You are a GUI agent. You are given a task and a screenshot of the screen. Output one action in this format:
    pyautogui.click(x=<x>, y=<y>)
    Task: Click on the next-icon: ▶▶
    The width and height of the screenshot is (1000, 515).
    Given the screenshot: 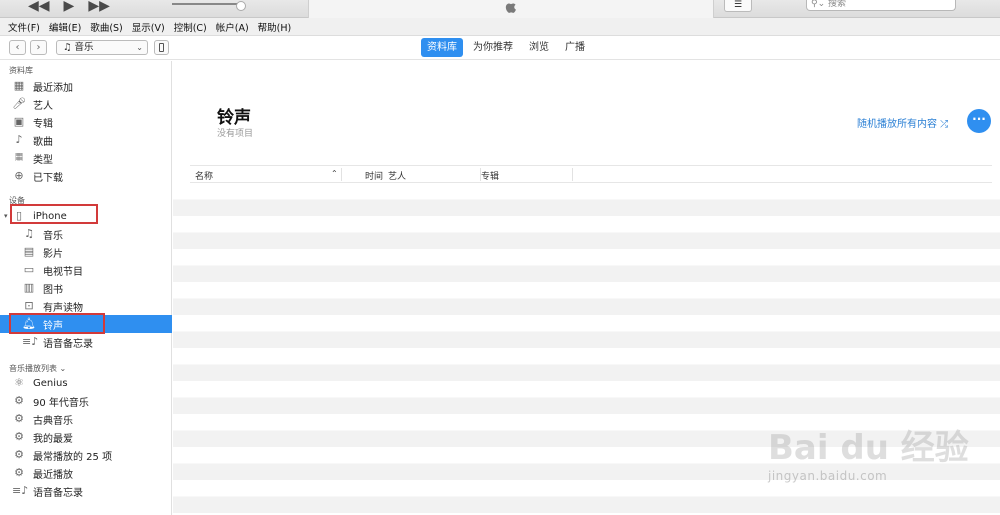 What is the action you would take?
    pyautogui.click(x=99, y=6)
    